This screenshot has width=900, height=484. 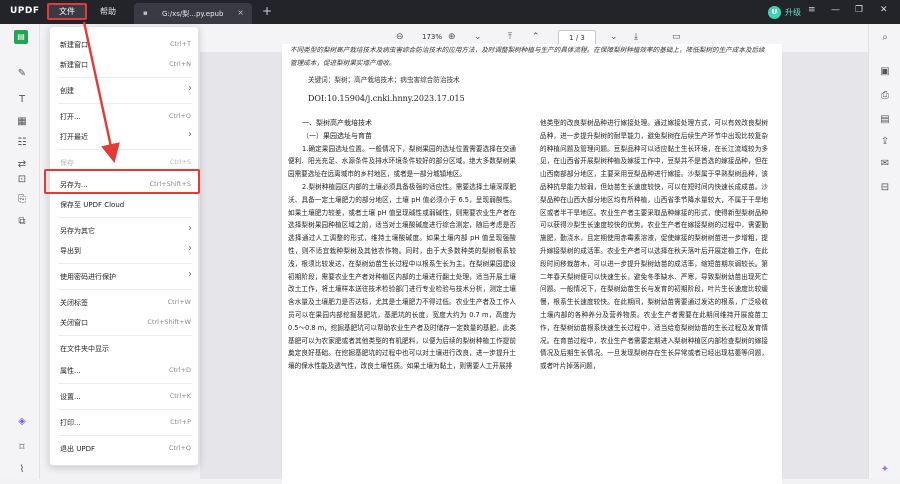 I want to click on annotation-arrow-line, so click(x=101, y=92).